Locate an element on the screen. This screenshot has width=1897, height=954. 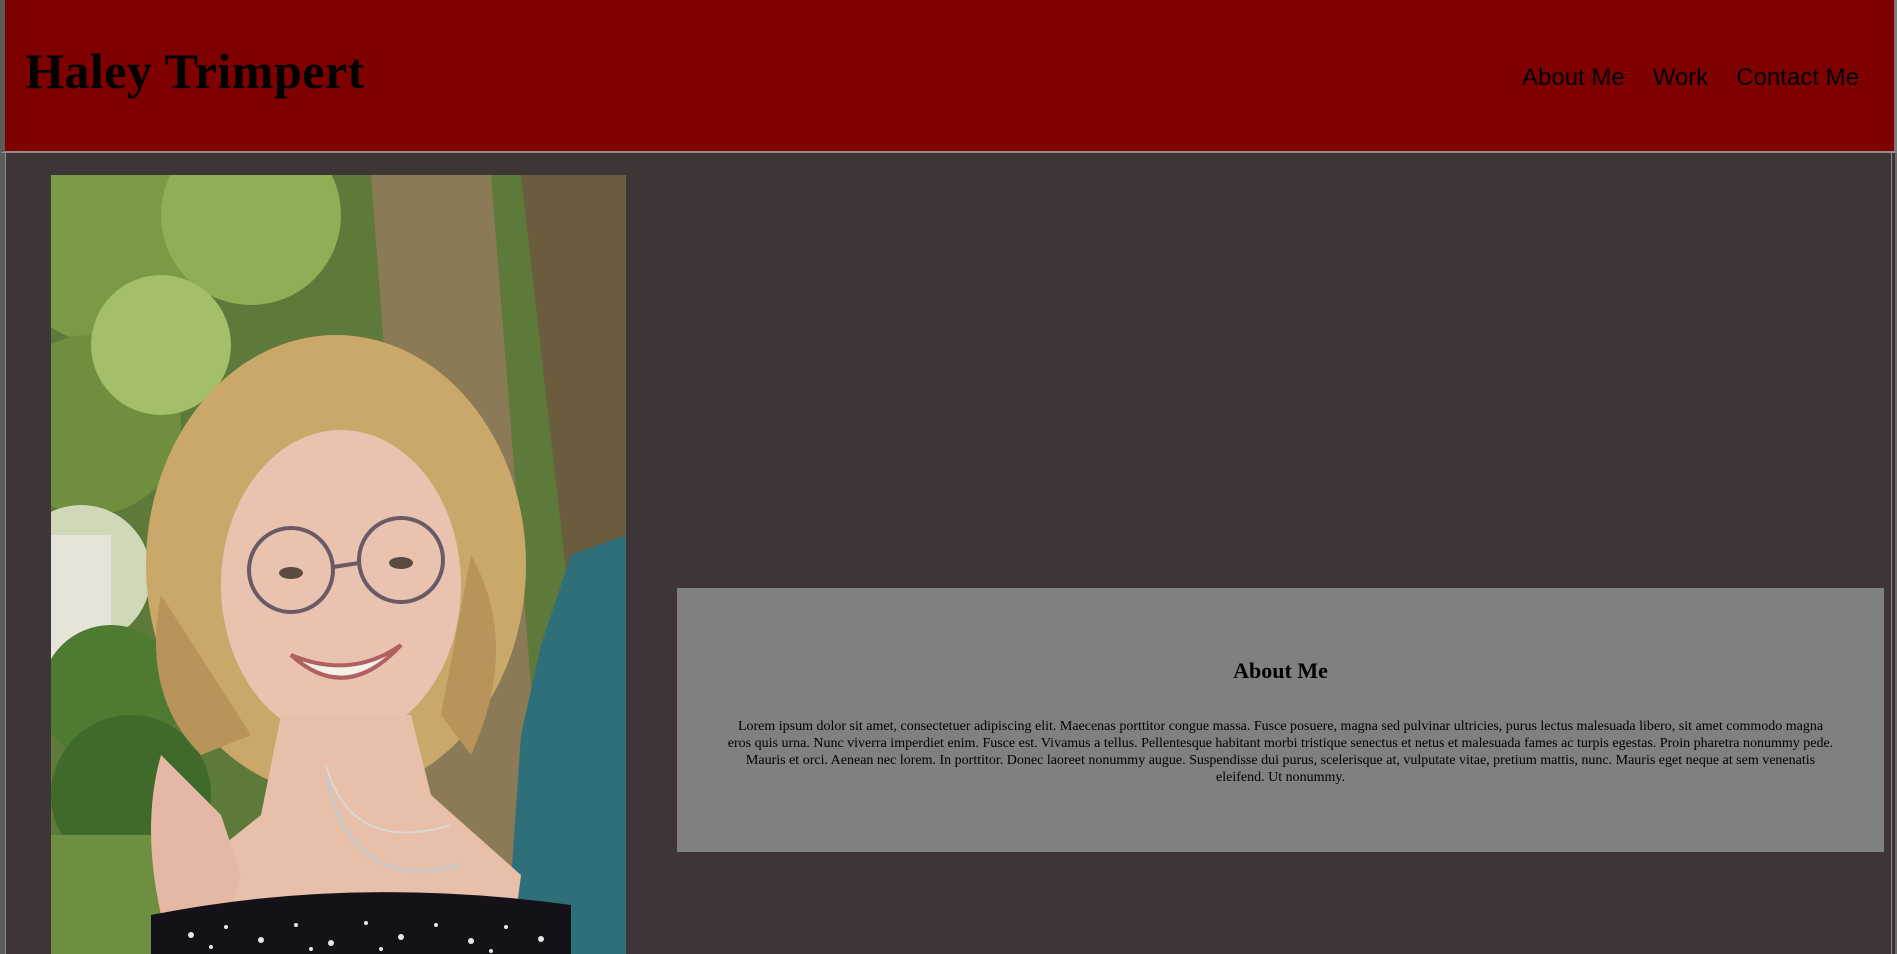
main-nav: About Me Work Contact Me is located at coordinates (1690, 78).